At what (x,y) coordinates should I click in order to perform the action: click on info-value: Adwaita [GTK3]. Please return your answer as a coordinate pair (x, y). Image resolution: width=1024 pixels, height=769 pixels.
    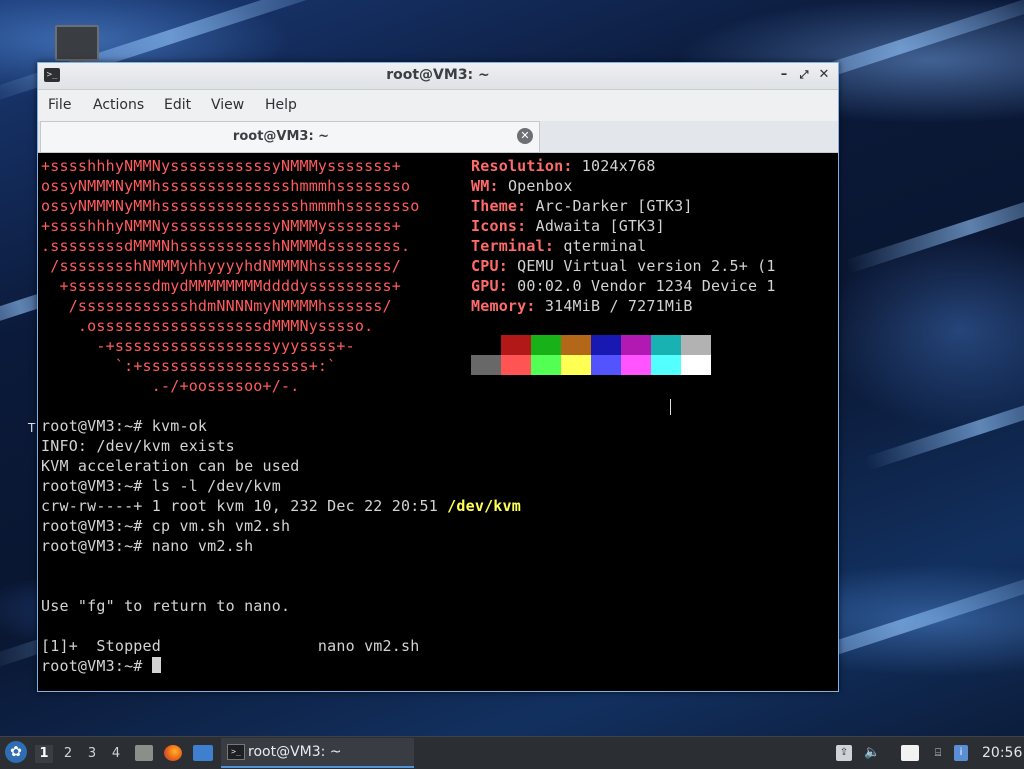
    Looking at the image, I should click on (600, 226).